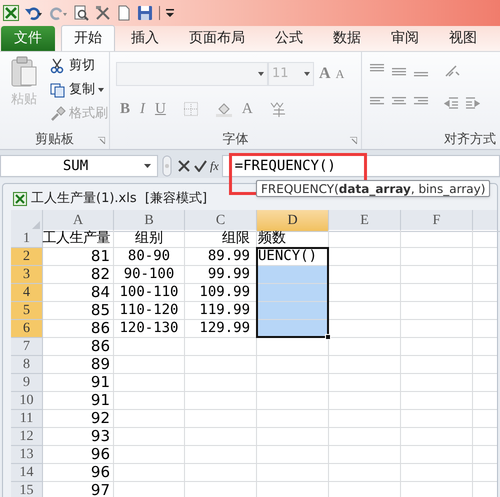 Image resolution: width=500 pixels, height=497 pixels. Describe the element at coordinates (78, 311) in the screenshot. I see `table-cell: 85` at that location.